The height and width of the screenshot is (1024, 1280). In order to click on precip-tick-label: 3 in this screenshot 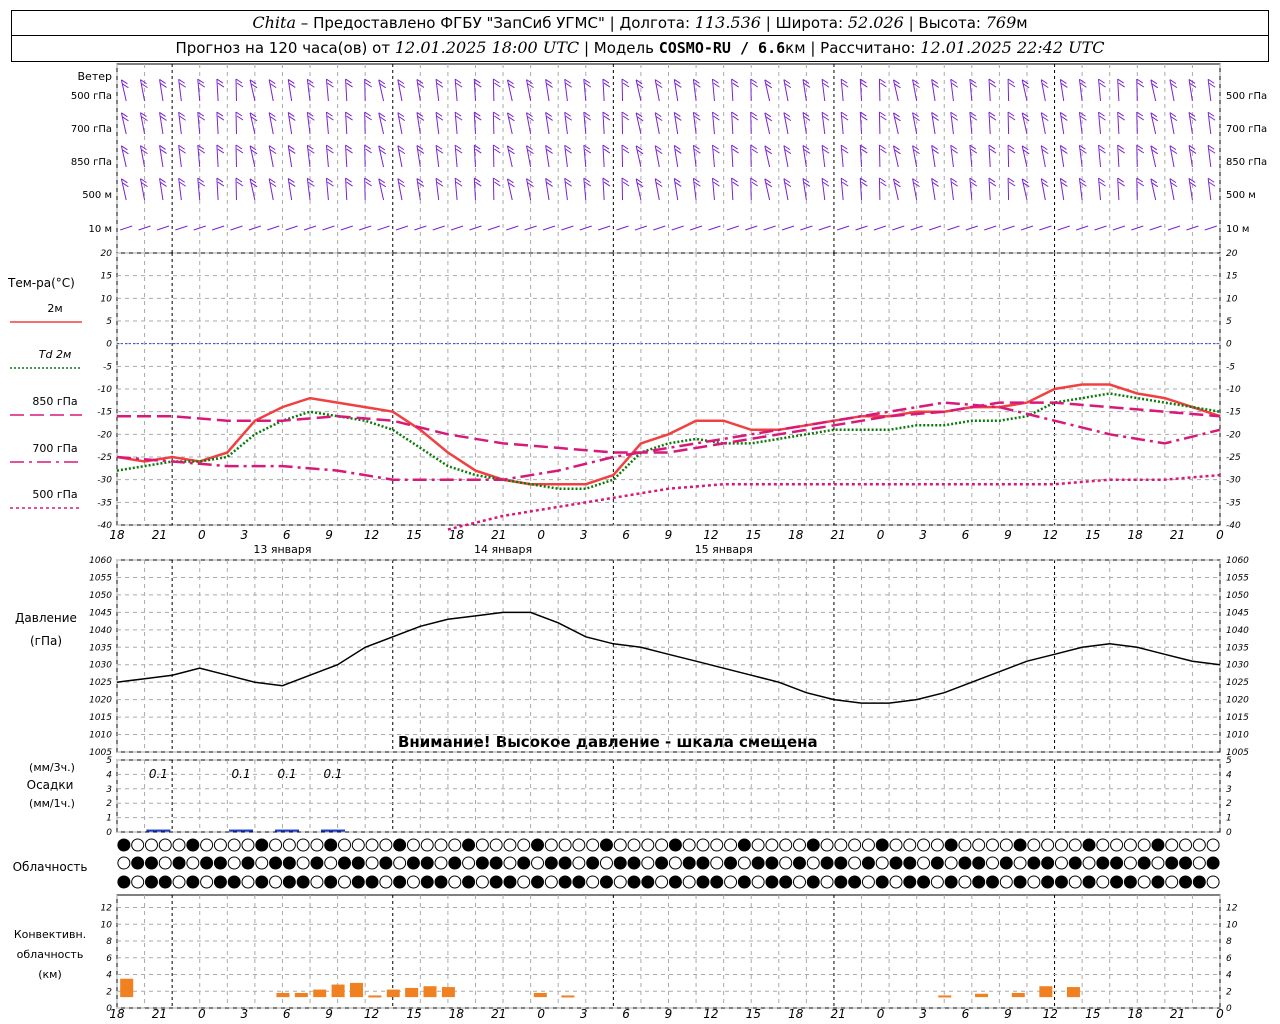, I will do `click(109, 790)`.